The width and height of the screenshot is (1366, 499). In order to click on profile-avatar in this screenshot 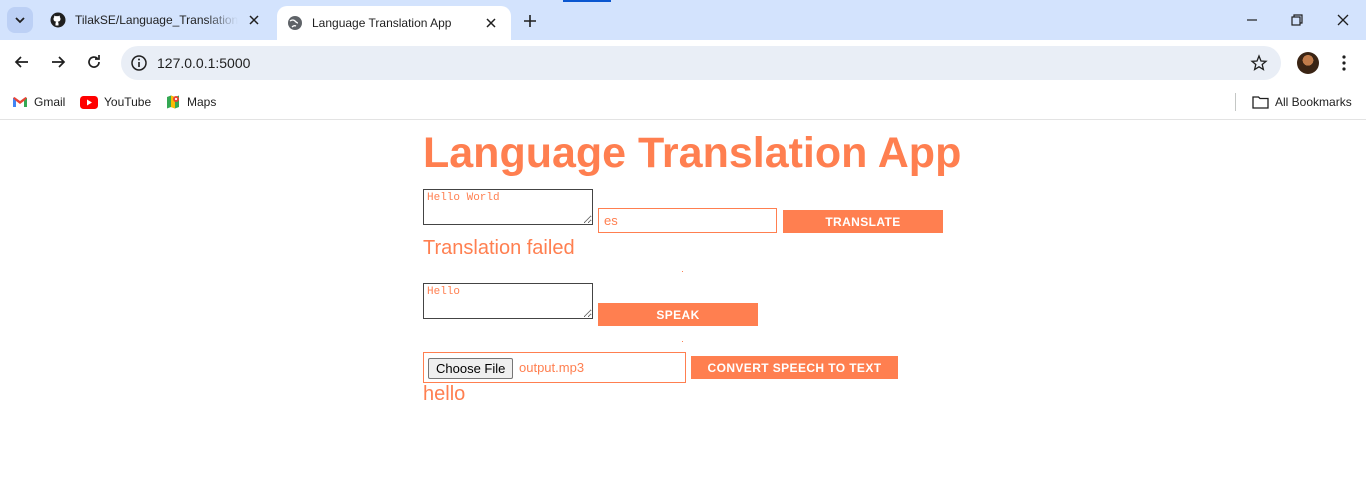, I will do `click(1308, 63)`.